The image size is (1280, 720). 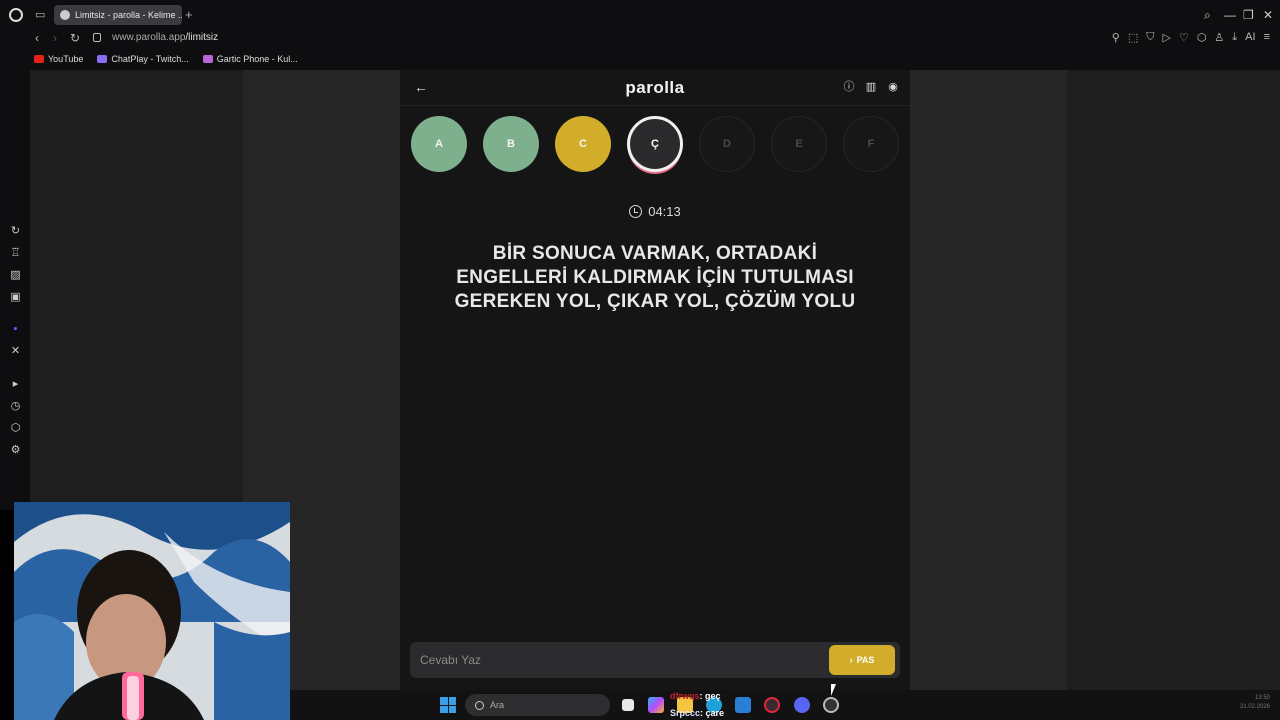 I want to click on url-field: www.parolla.app/limitsiz, so click(x=165, y=37).